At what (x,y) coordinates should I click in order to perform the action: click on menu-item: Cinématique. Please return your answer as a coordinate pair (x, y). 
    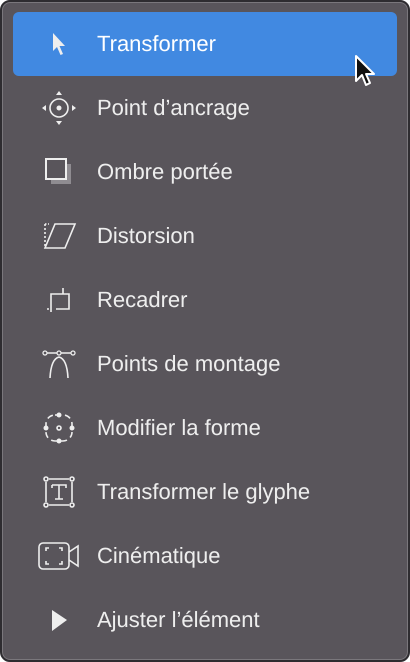
    Looking at the image, I should click on (205, 556).